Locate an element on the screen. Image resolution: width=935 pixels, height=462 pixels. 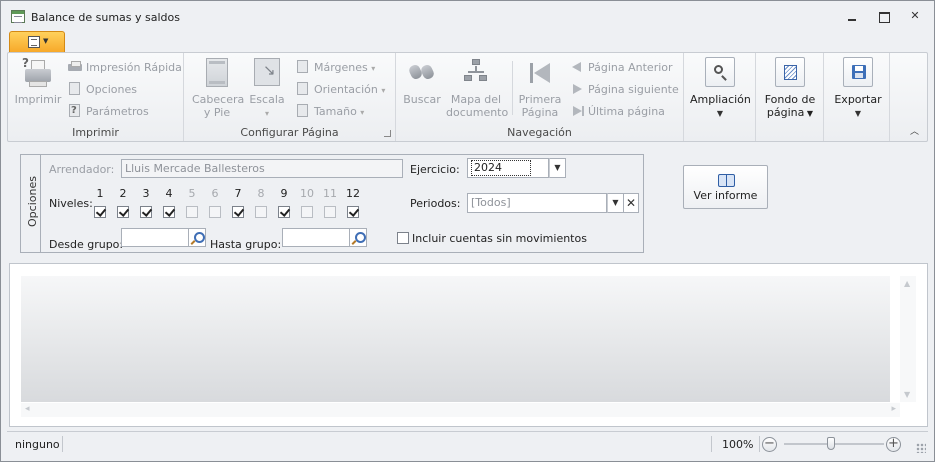
status-separator is located at coordinates (62, 444).